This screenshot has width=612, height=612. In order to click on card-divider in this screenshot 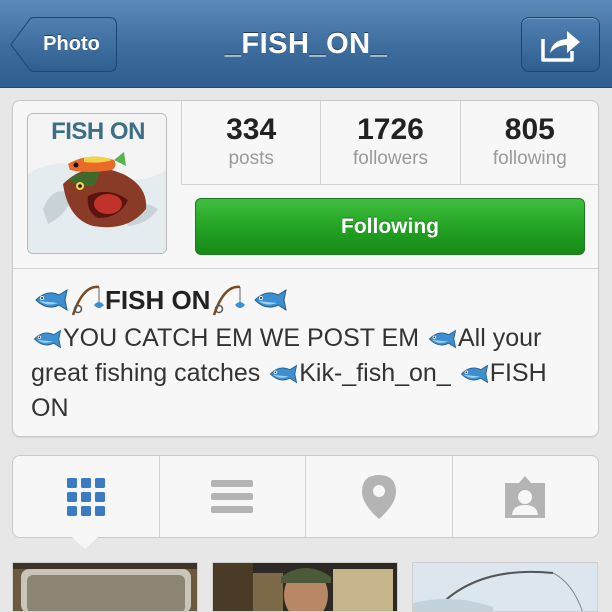, I will do `click(305, 268)`.